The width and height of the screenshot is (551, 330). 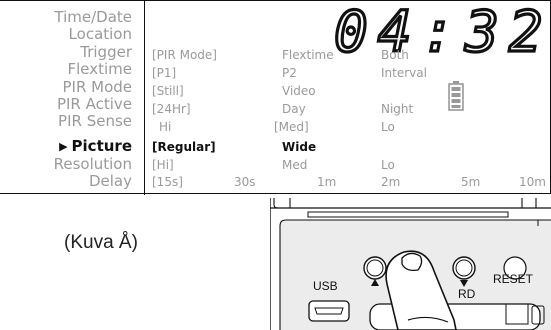 I want to click on resolution-option-hi: [Hi], so click(x=163, y=165).